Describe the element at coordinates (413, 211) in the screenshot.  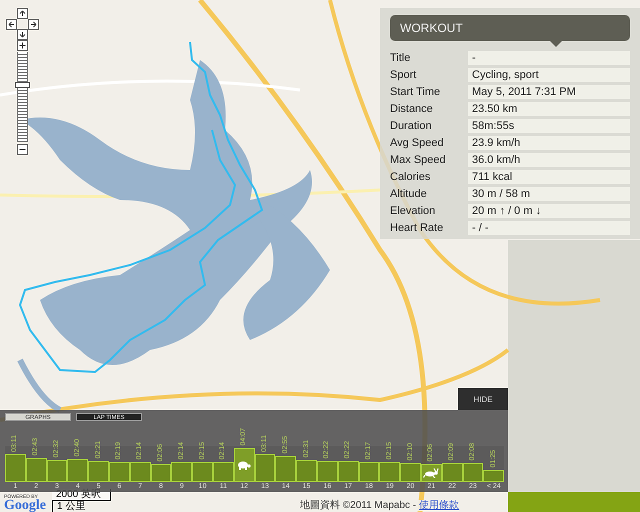
I see `stat-label: Elevation` at that location.